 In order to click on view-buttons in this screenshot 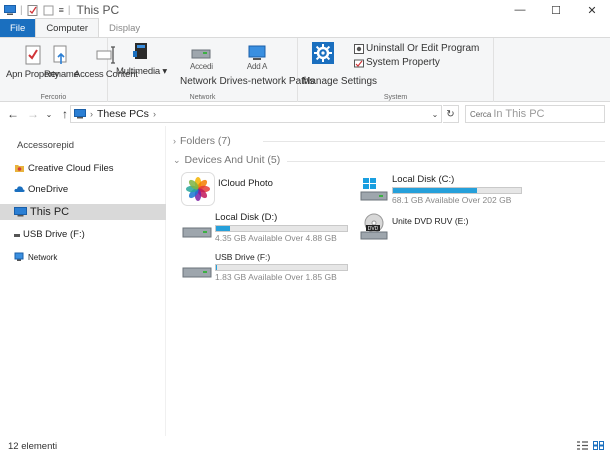, I will do `click(590, 445)`.